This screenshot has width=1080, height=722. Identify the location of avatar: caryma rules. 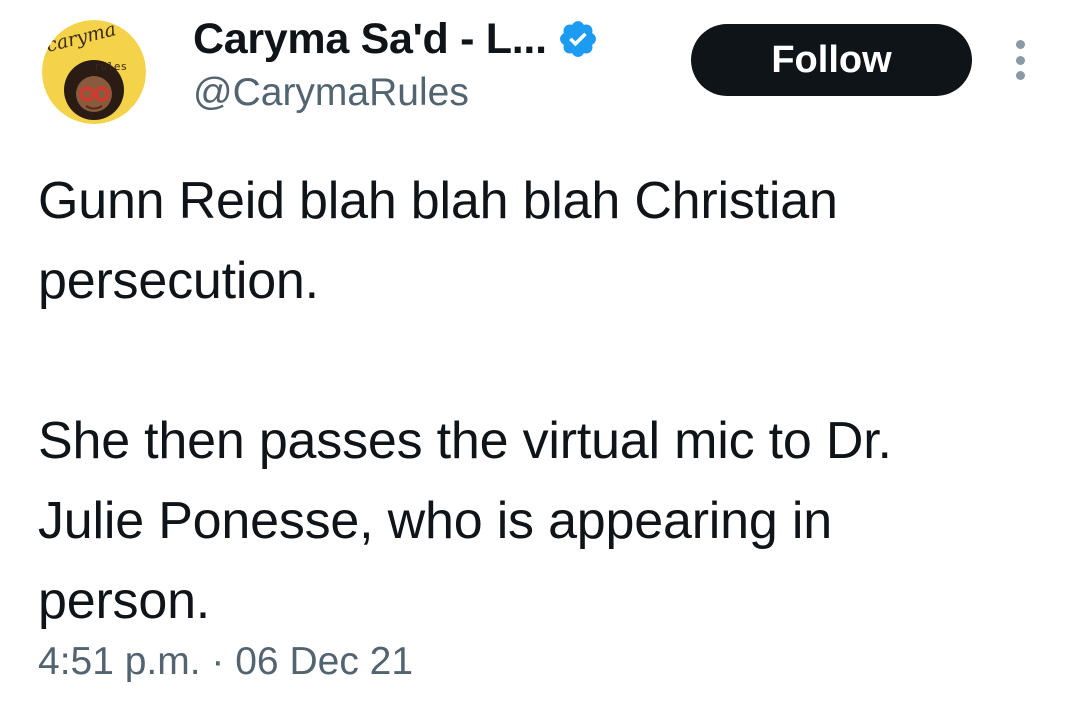
(94, 72).